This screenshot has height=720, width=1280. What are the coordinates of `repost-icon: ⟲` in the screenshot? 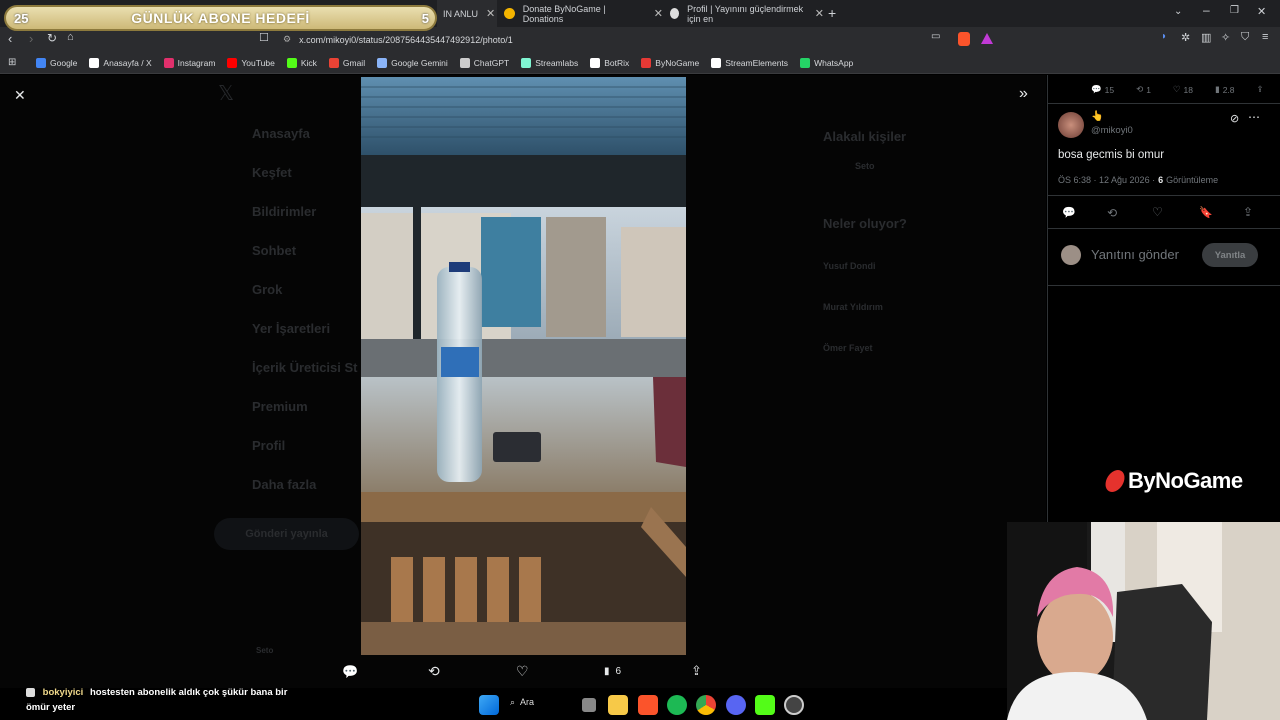 It's located at (434, 671).